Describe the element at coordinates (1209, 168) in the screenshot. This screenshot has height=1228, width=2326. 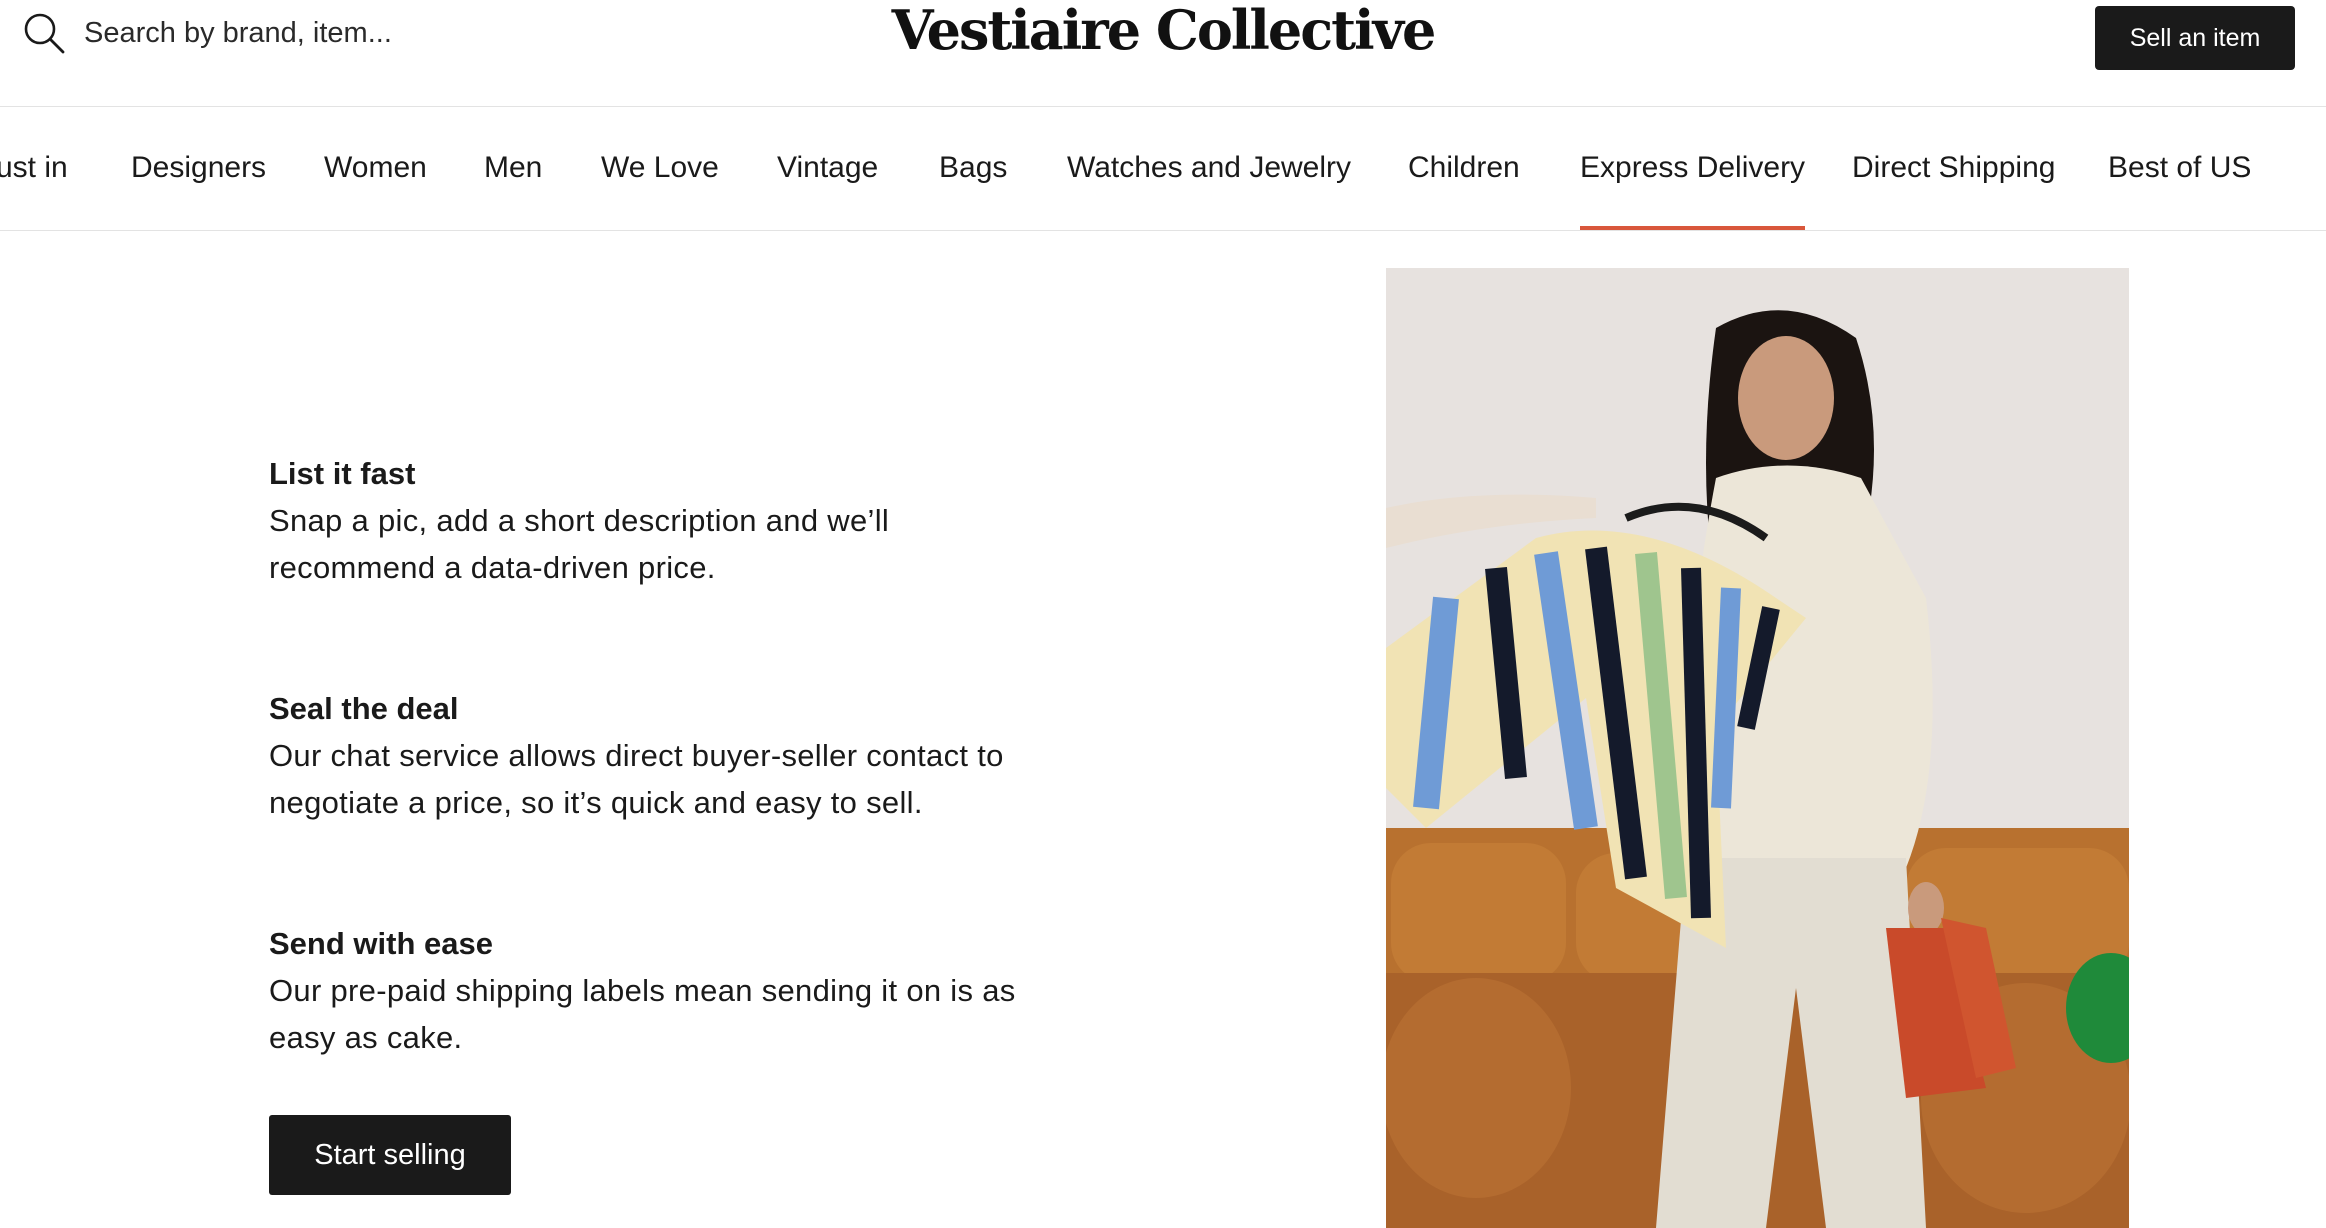
I see `nav-item-watches-and-jewelry: Watches and Jewelry` at that location.